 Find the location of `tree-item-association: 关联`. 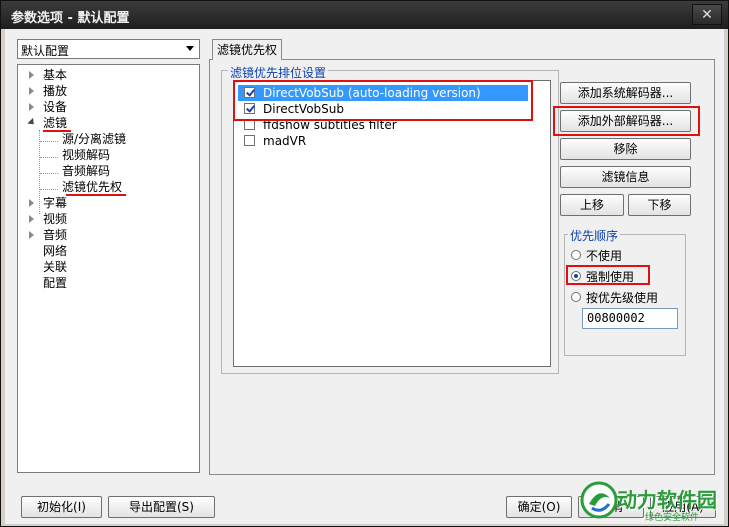

tree-item-association: 关联 is located at coordinates (55, 267).